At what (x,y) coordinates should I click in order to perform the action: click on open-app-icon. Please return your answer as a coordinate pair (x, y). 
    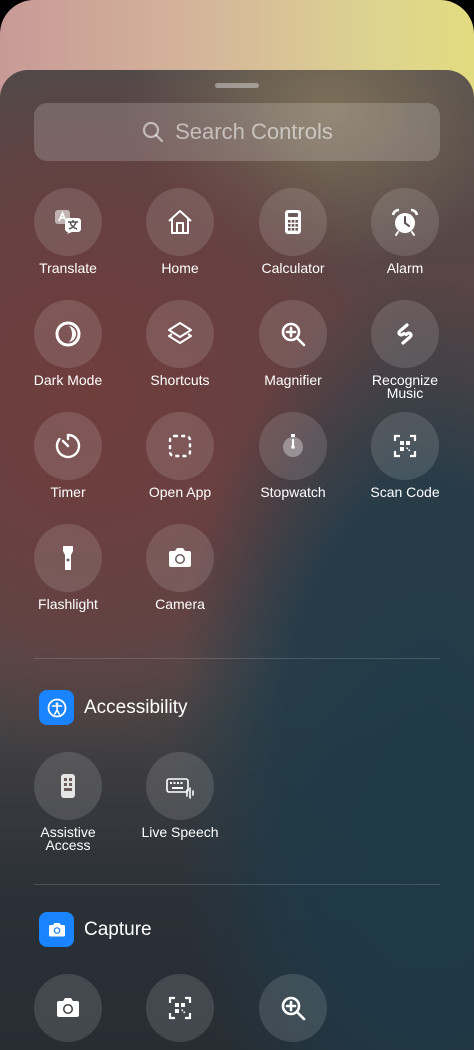
    Looking at the image, I should click on (180, 446).